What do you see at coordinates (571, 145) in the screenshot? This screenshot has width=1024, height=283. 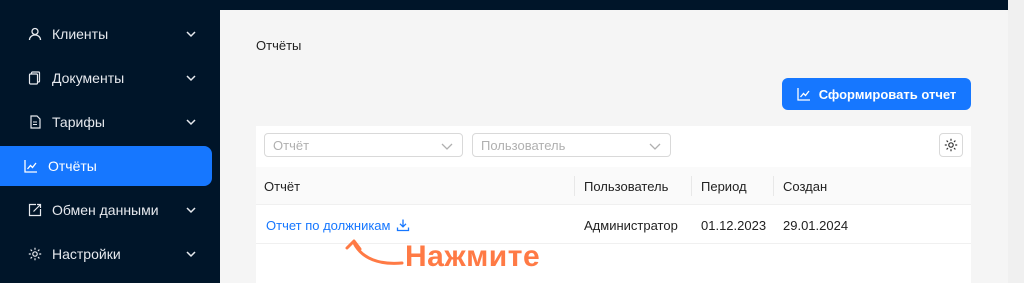 I see `user-filter-select: Пользователь` at bounding box center [571, 145].